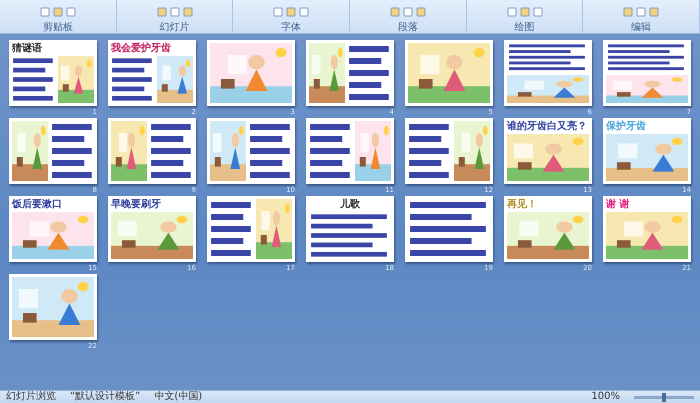  Describe the element at coordinates (350, 204) in the screenshot. I see `slide-title: 儿歌` at that location.